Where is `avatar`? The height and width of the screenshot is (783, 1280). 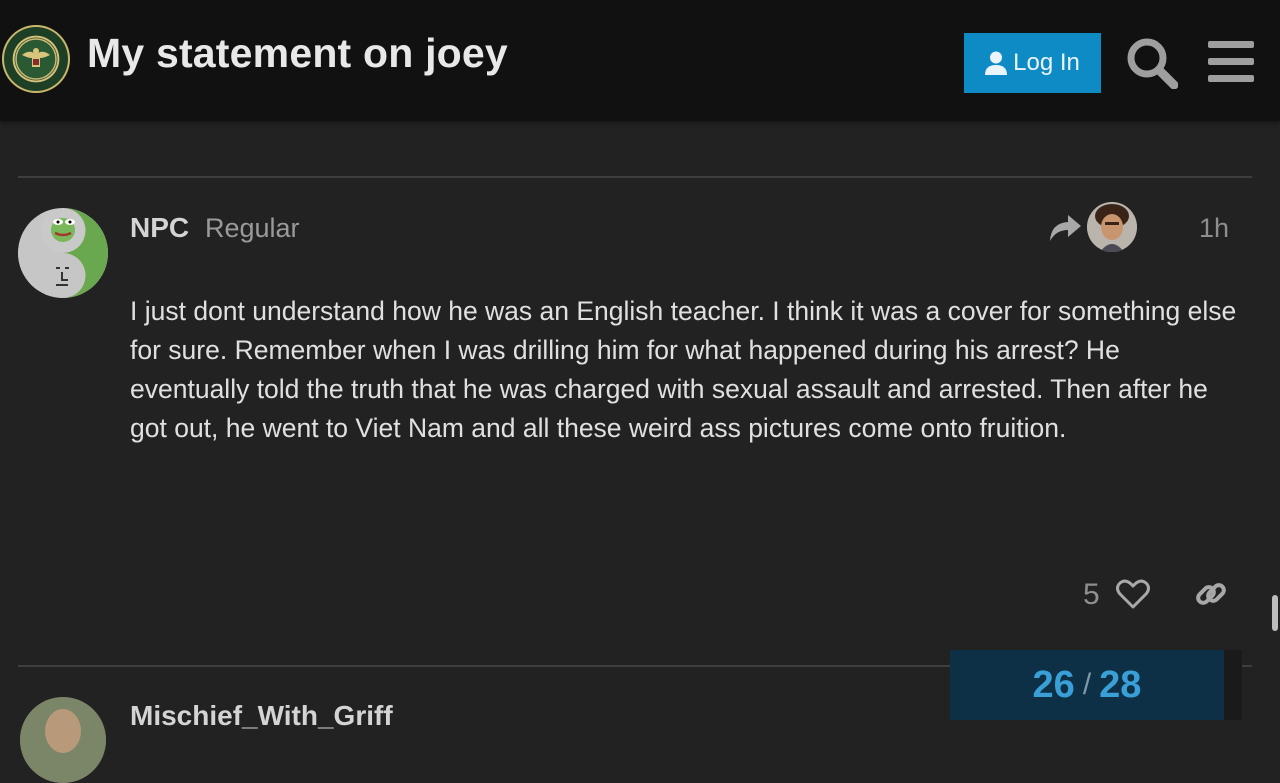 avatar is located at coordinates (63, 253).